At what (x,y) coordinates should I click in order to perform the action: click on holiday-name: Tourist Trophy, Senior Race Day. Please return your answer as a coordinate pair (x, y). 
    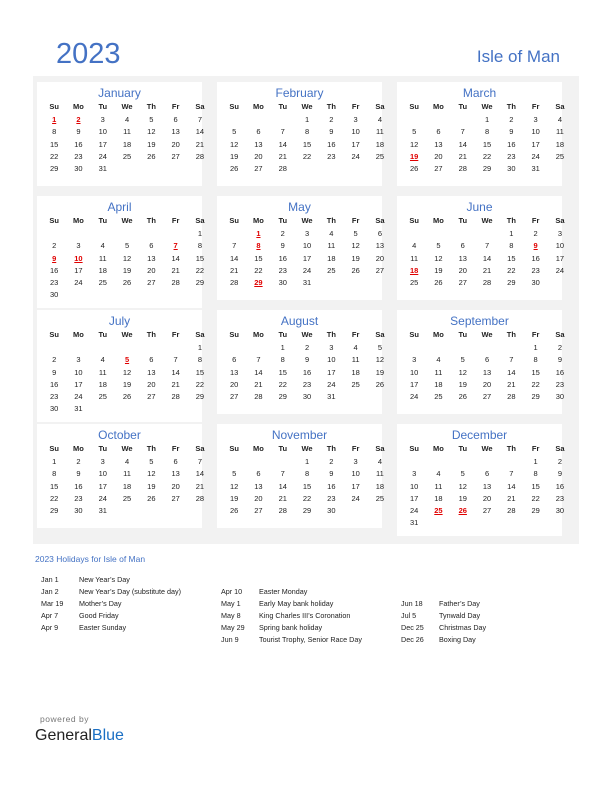
    Looking at the image, I should click on (310, 639).